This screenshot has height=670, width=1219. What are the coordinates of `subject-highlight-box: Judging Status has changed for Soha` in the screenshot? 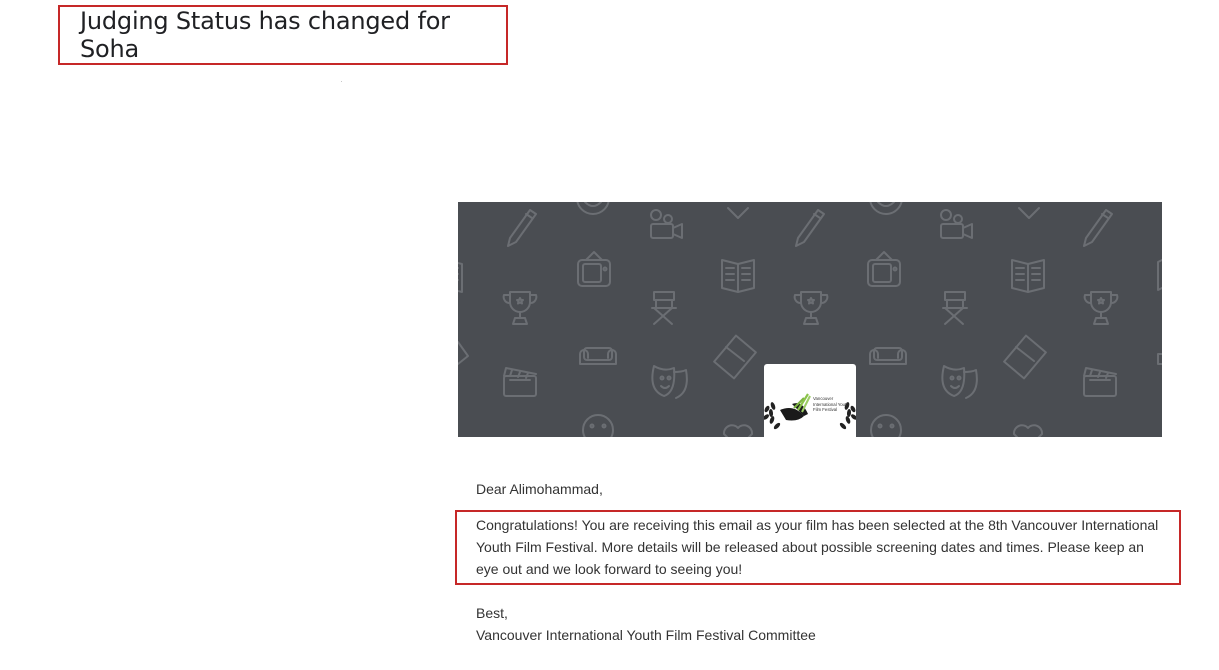 It's located at (283, 35).